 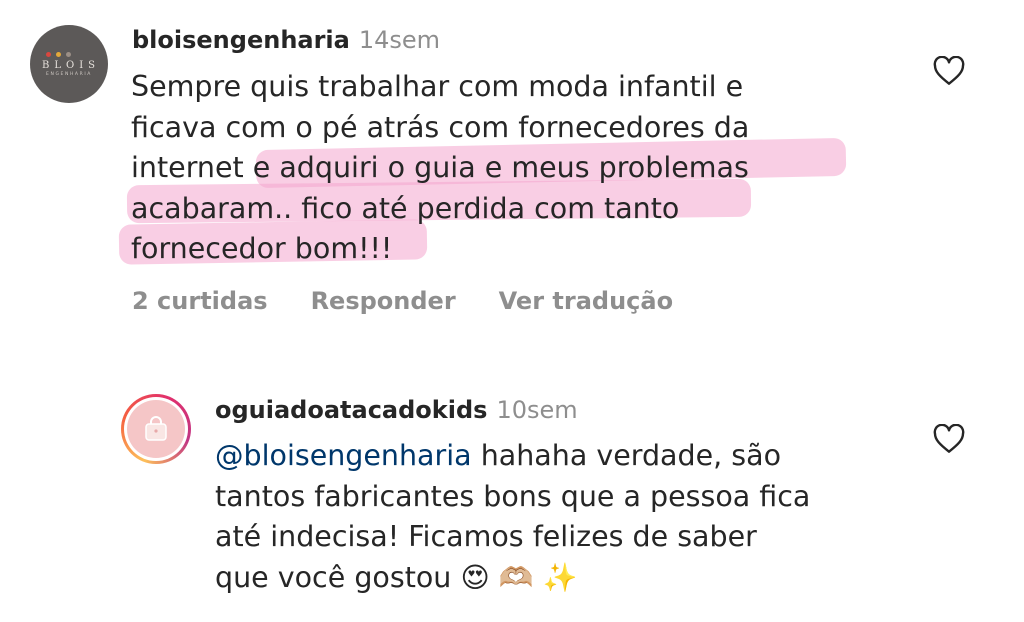 What do you see at coordinates (48, 54) in the screenshot?
I see `logo-dot-red` at bounding box center [48, 54].